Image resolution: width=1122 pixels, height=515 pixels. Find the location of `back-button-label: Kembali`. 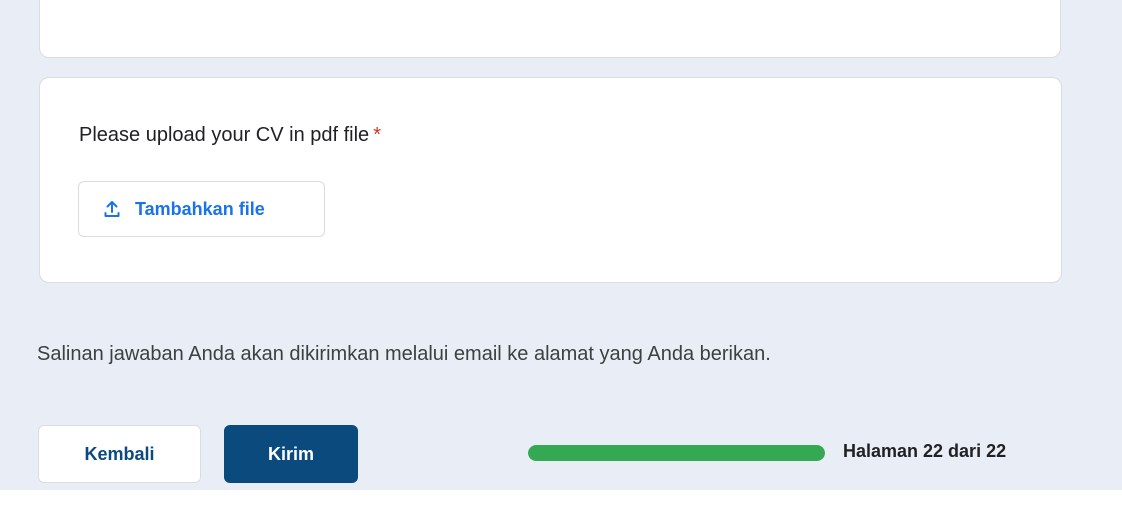

back-button-label: Kembali is located at coordinates (119, 453).